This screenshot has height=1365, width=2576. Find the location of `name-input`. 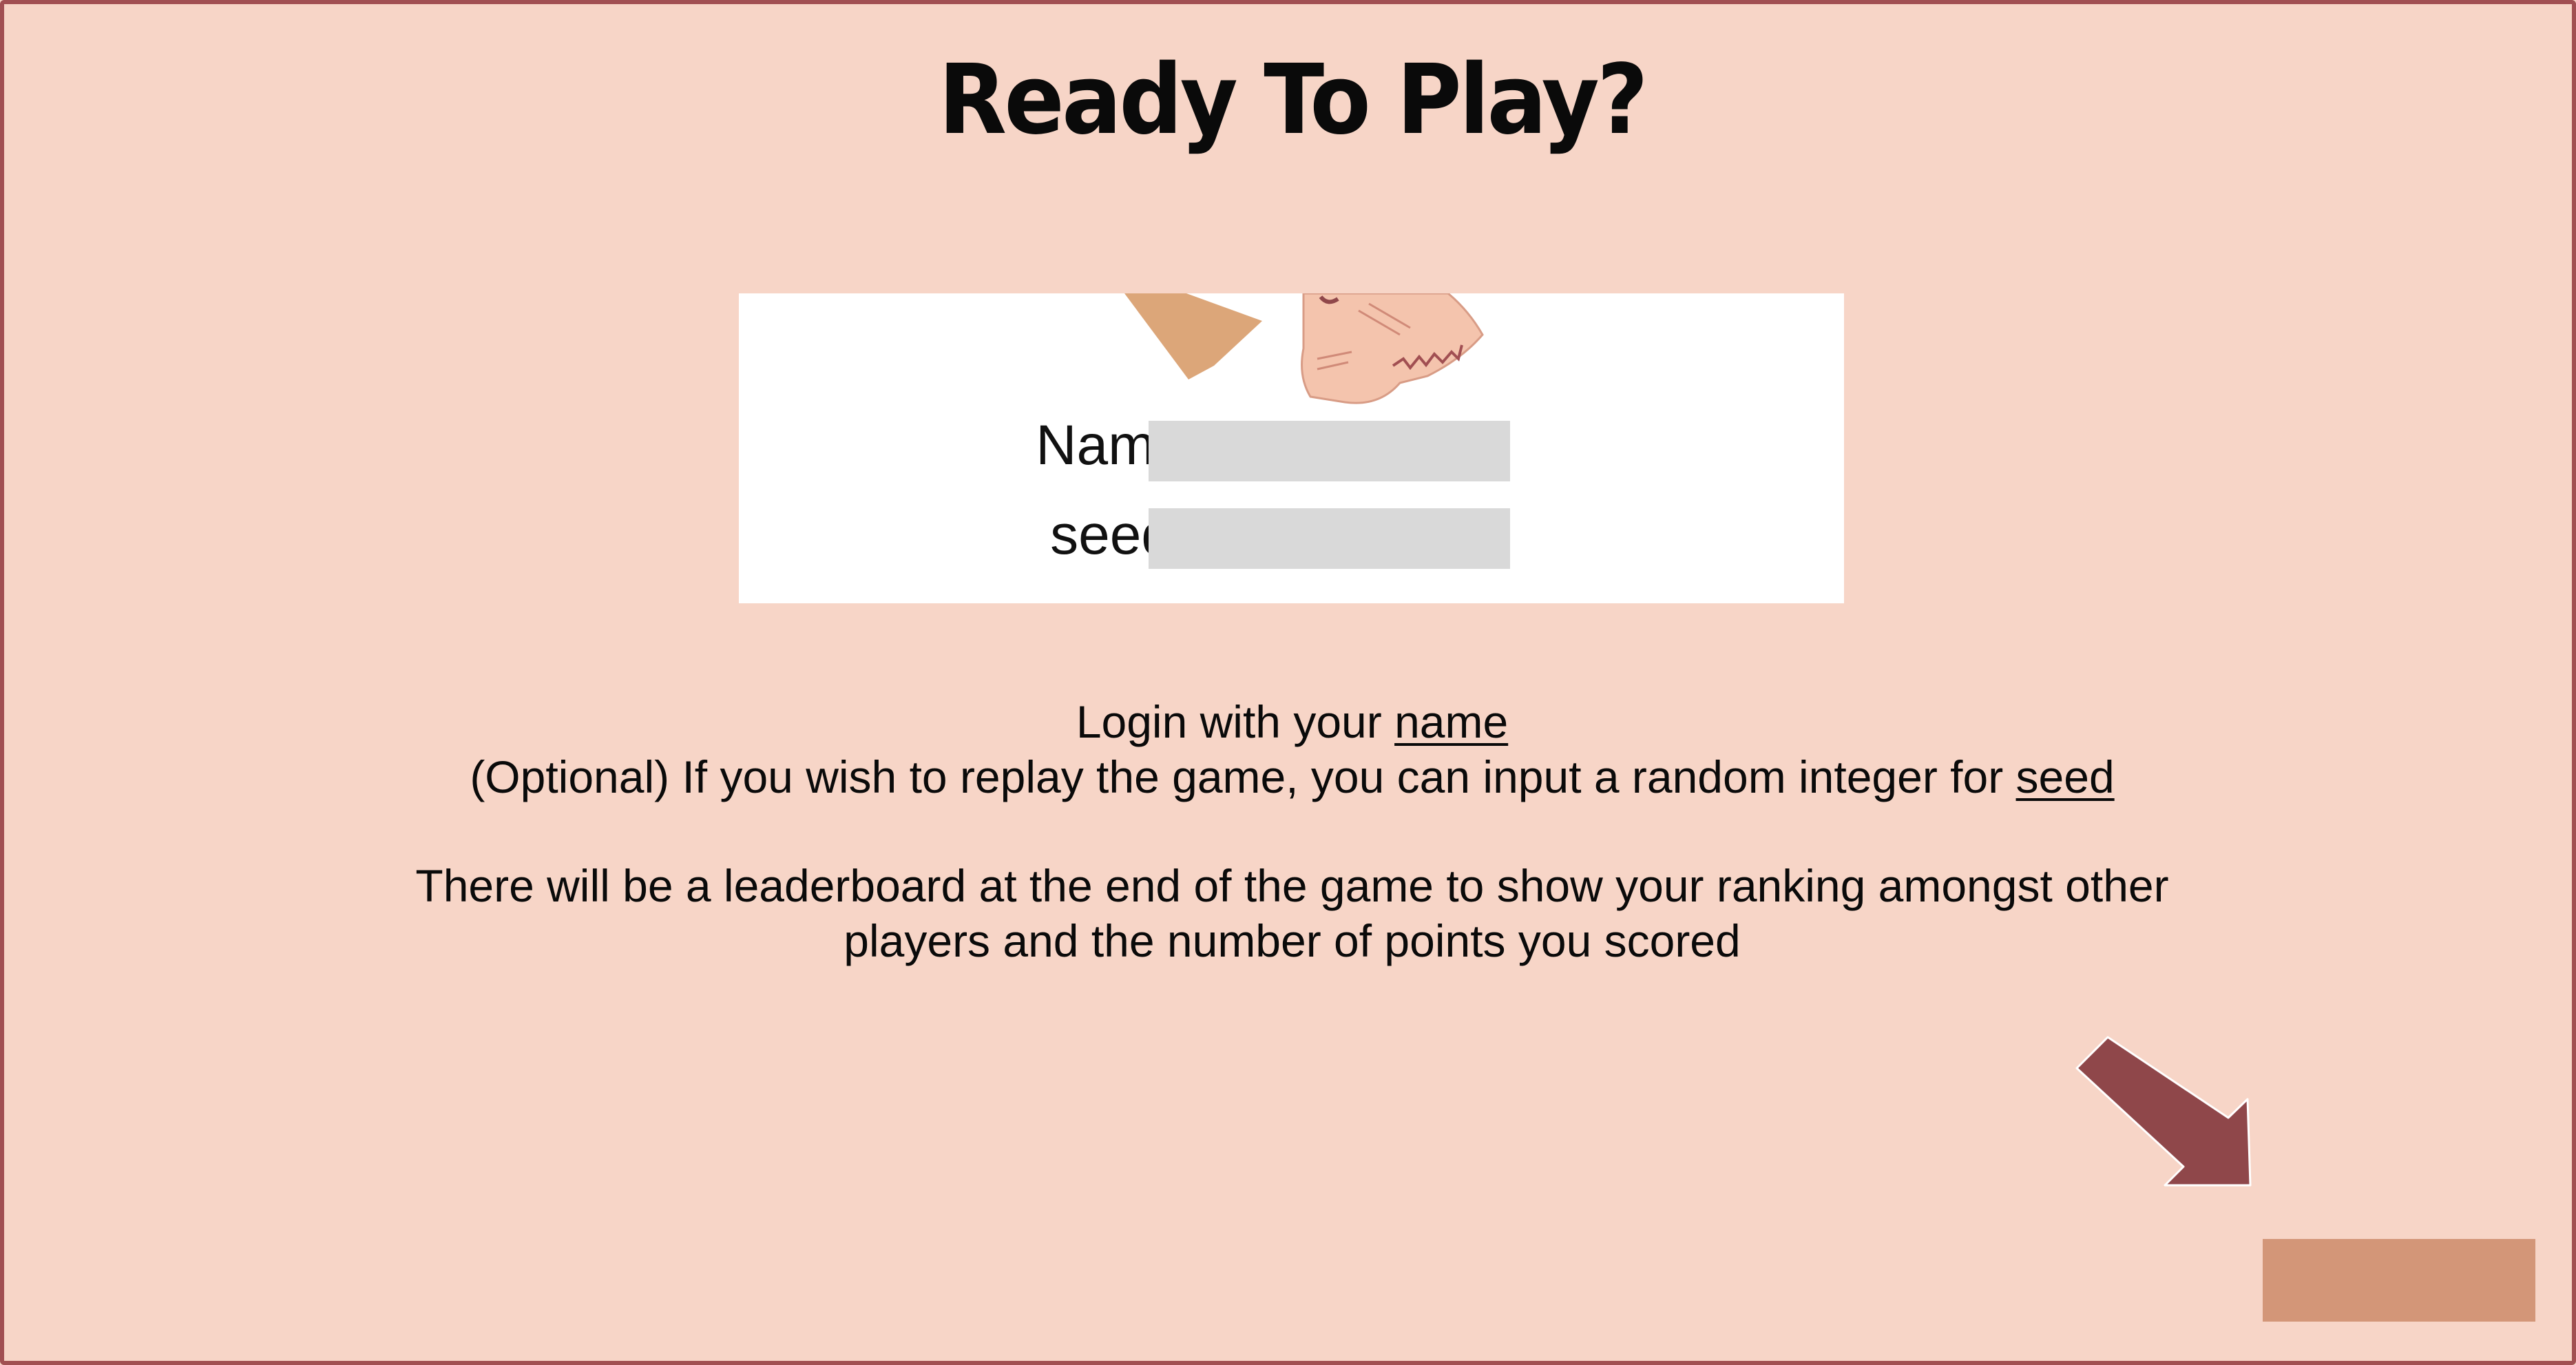

name-input is located at coordinates (1329, 451).